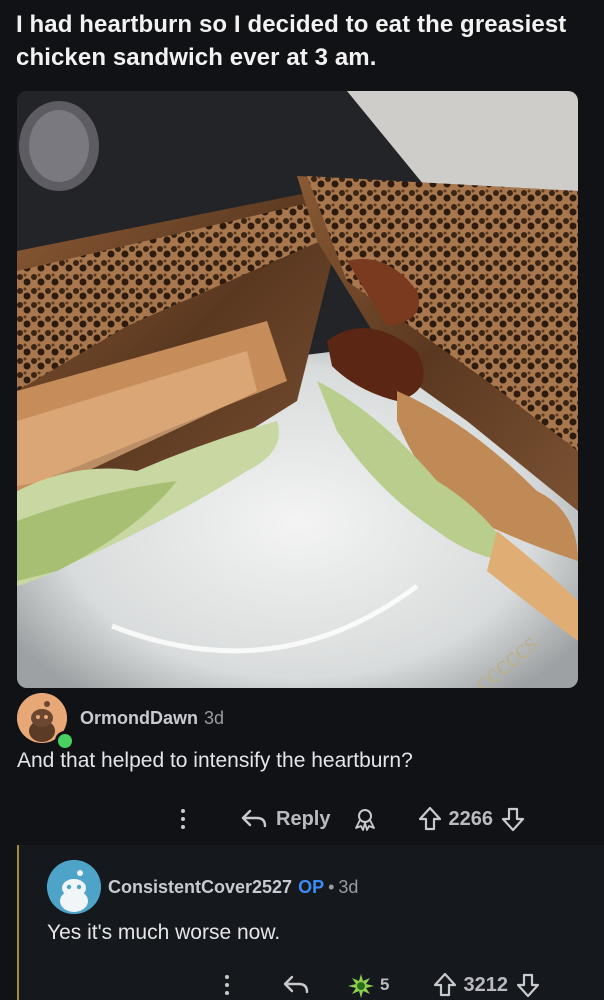 The image size is (604, 1000). I want to click on comment-actions: Reply 2266, so click(373, 819).